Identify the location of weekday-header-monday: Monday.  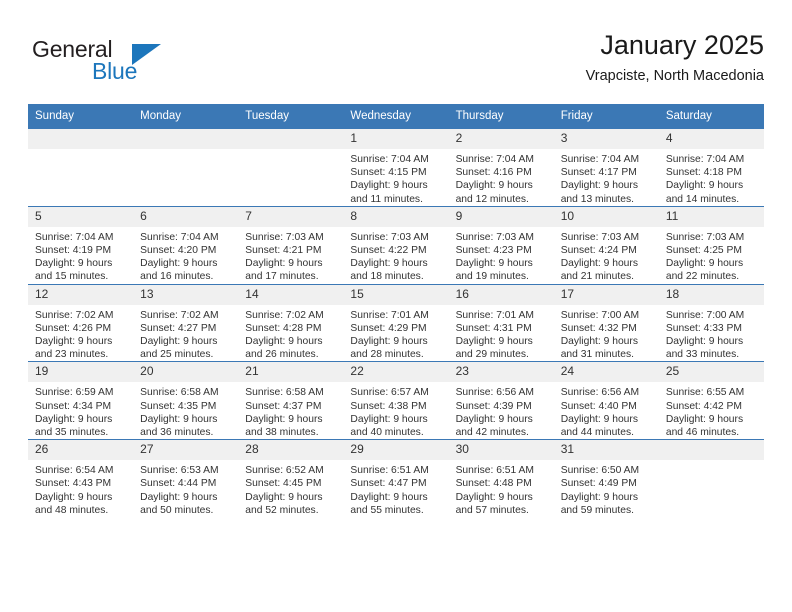
(186, 116).